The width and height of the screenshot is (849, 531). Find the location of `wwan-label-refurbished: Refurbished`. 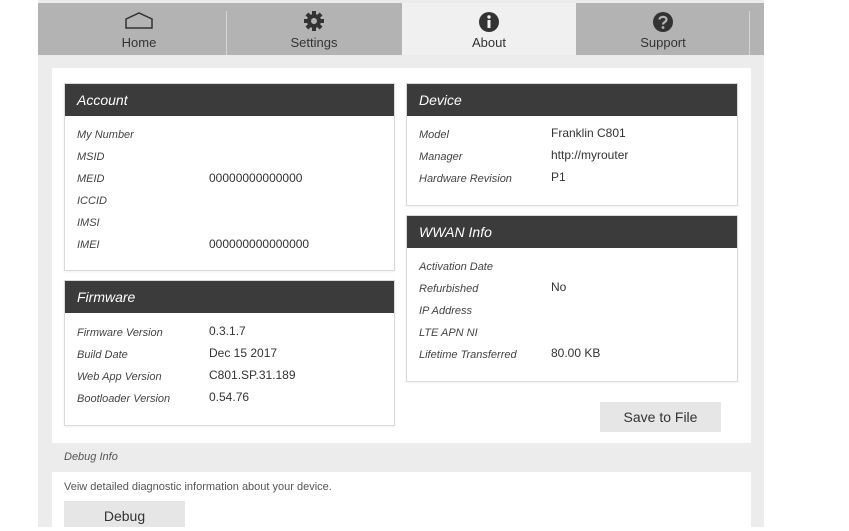

wwan-label-refurbished: Refurbished is located at coordinates (449, 289).